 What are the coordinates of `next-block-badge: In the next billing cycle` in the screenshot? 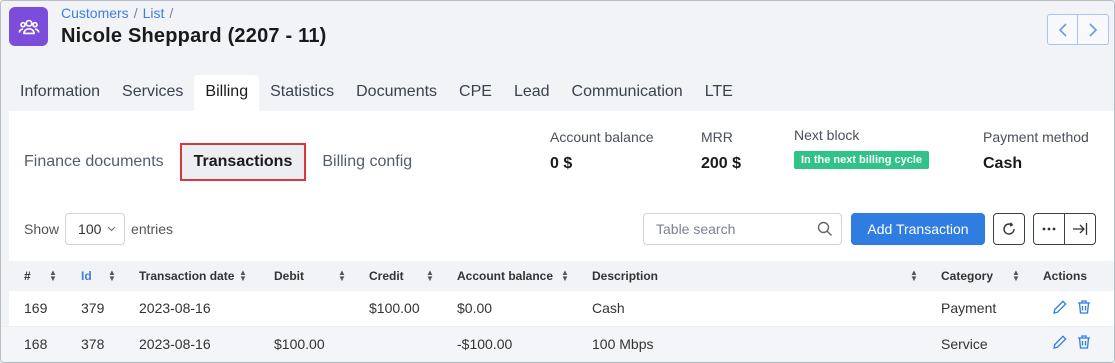 It's located at (862, 160).